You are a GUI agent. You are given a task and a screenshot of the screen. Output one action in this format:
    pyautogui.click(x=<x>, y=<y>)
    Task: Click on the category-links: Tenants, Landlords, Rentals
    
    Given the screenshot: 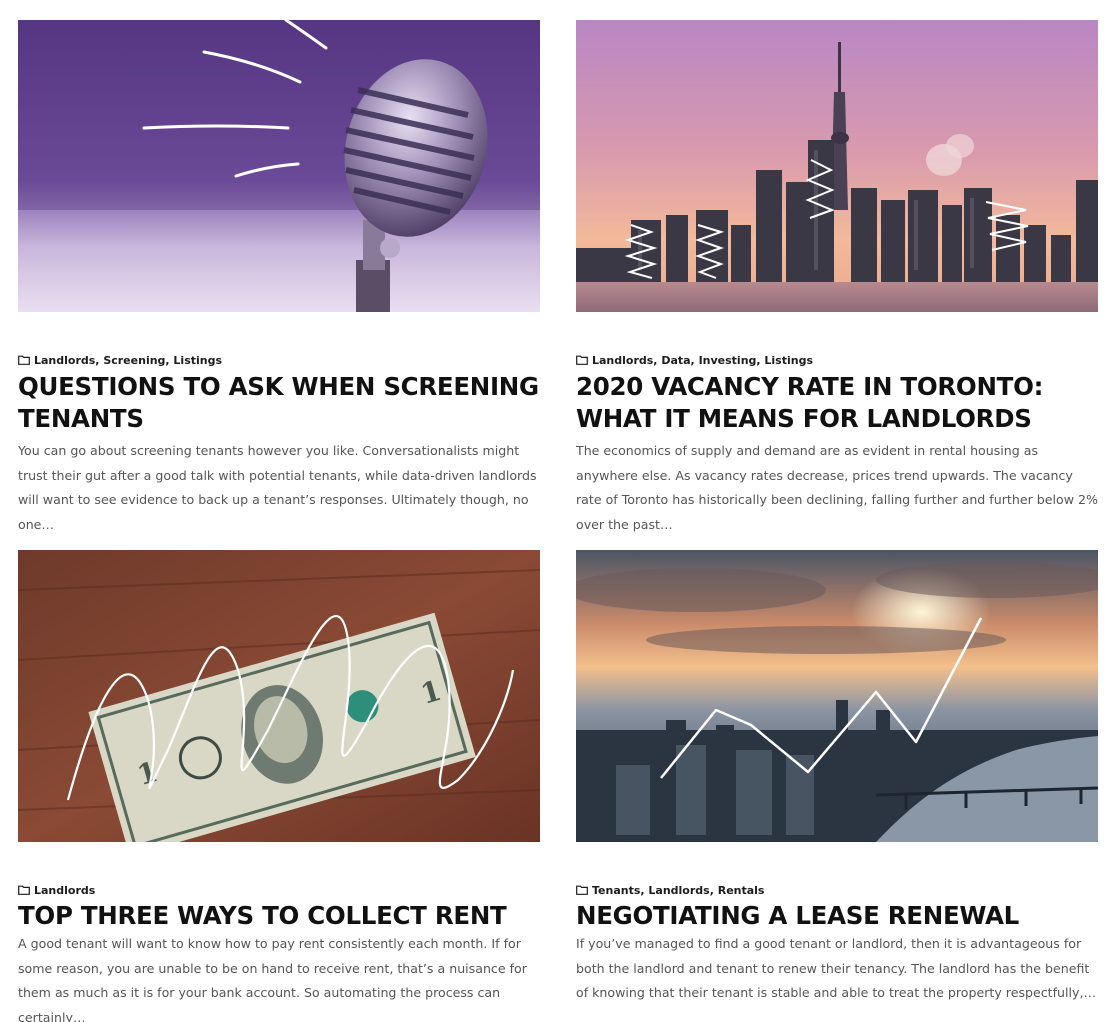 What is the action you would take?
    pyautogui.click(x=678, y=890)
    